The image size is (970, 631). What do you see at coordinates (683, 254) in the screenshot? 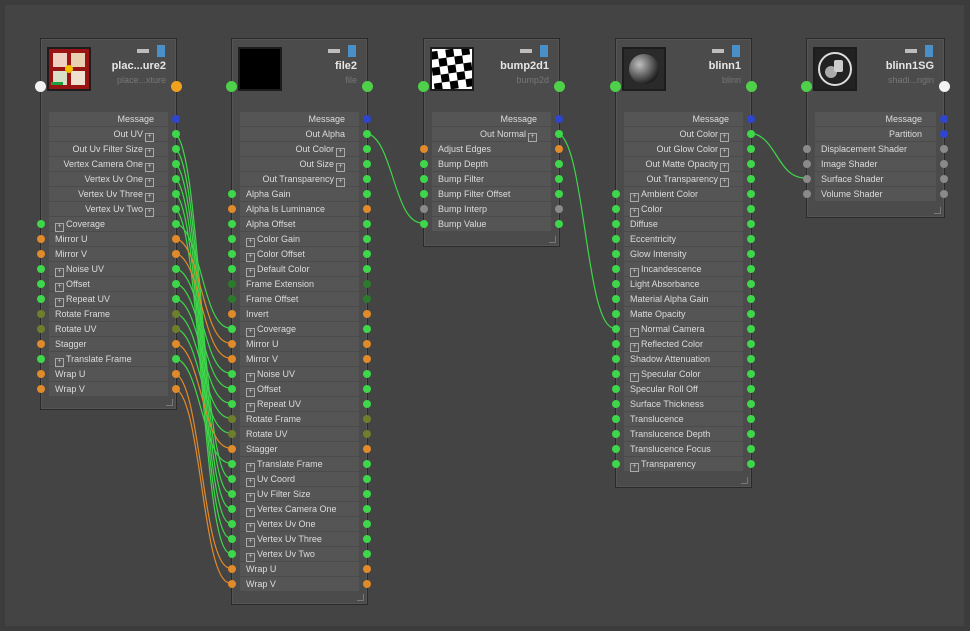
I see `attr-in-glow-intensity: Glow Intensity` at bounding box center [683, 254].